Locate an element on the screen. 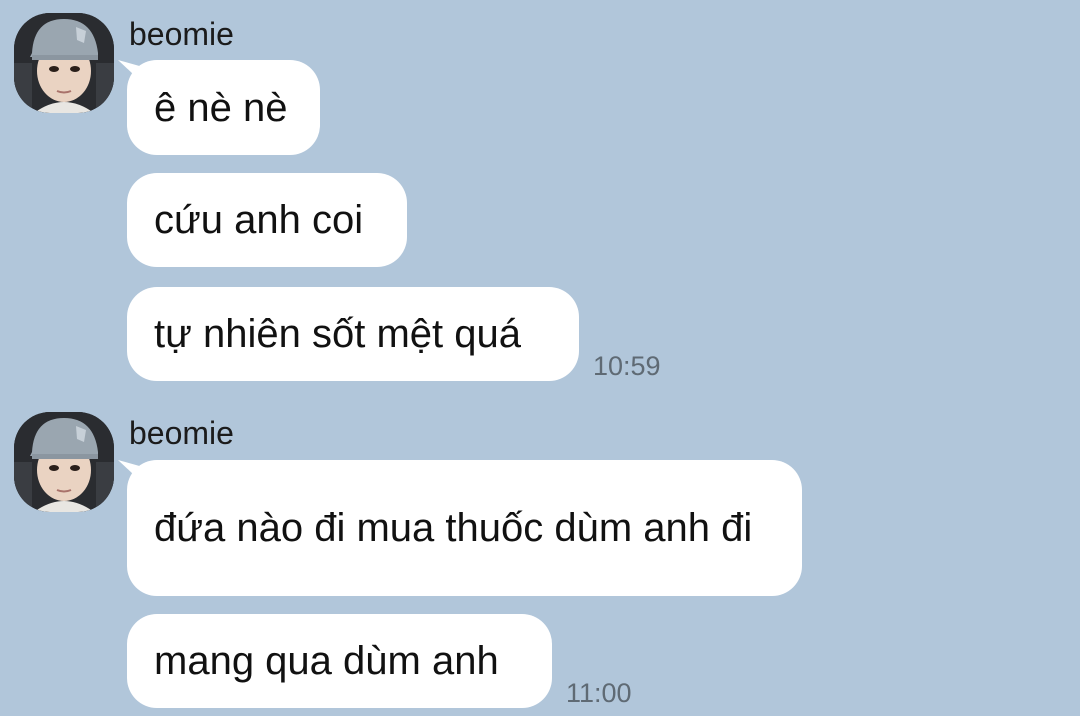 Image resolution: width=1080 pixels, height=716 pixels. message-text: cứu anh coi is located at coordinates (259, 220).